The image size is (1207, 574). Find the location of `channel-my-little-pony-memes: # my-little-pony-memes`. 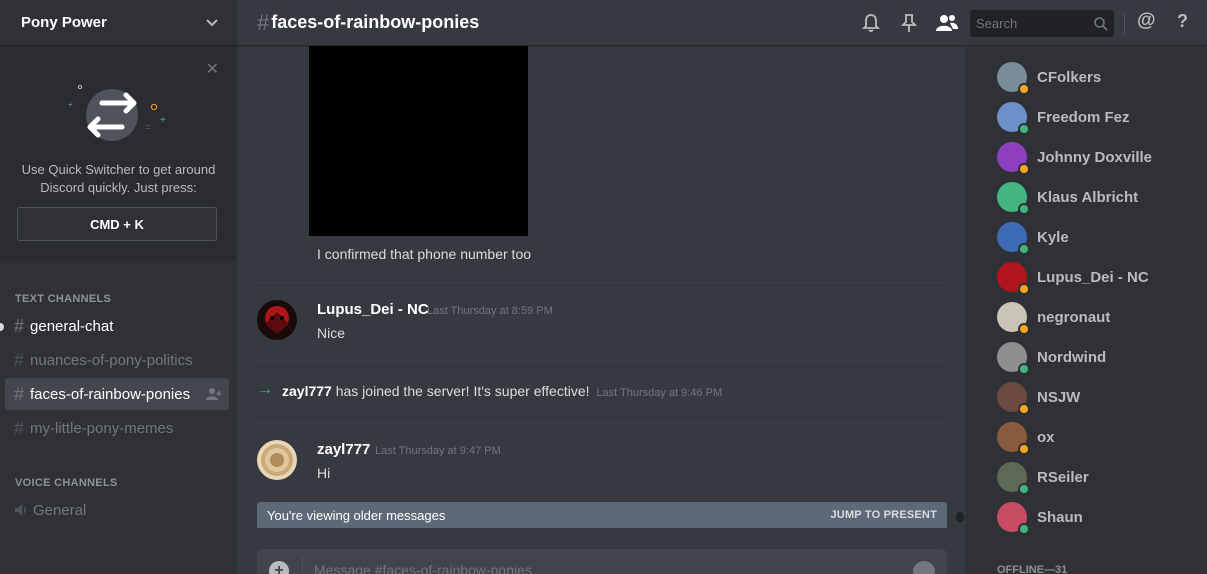

channel-my-little-pony-memes: # my-little-pony-memes is located at coordinates (117, 428).